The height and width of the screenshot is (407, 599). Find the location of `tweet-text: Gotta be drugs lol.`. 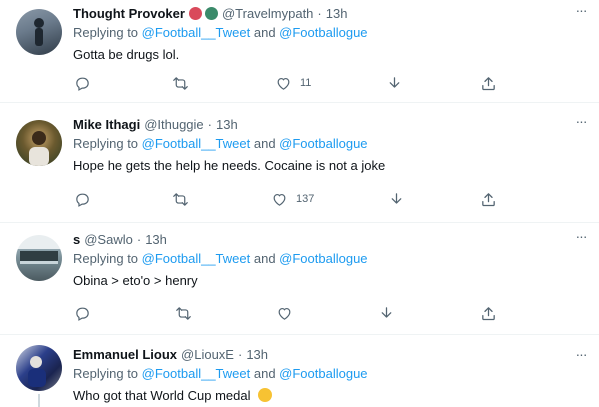

tweet-text: Gotta be drugs lol. is located at coordinates (126, 54).